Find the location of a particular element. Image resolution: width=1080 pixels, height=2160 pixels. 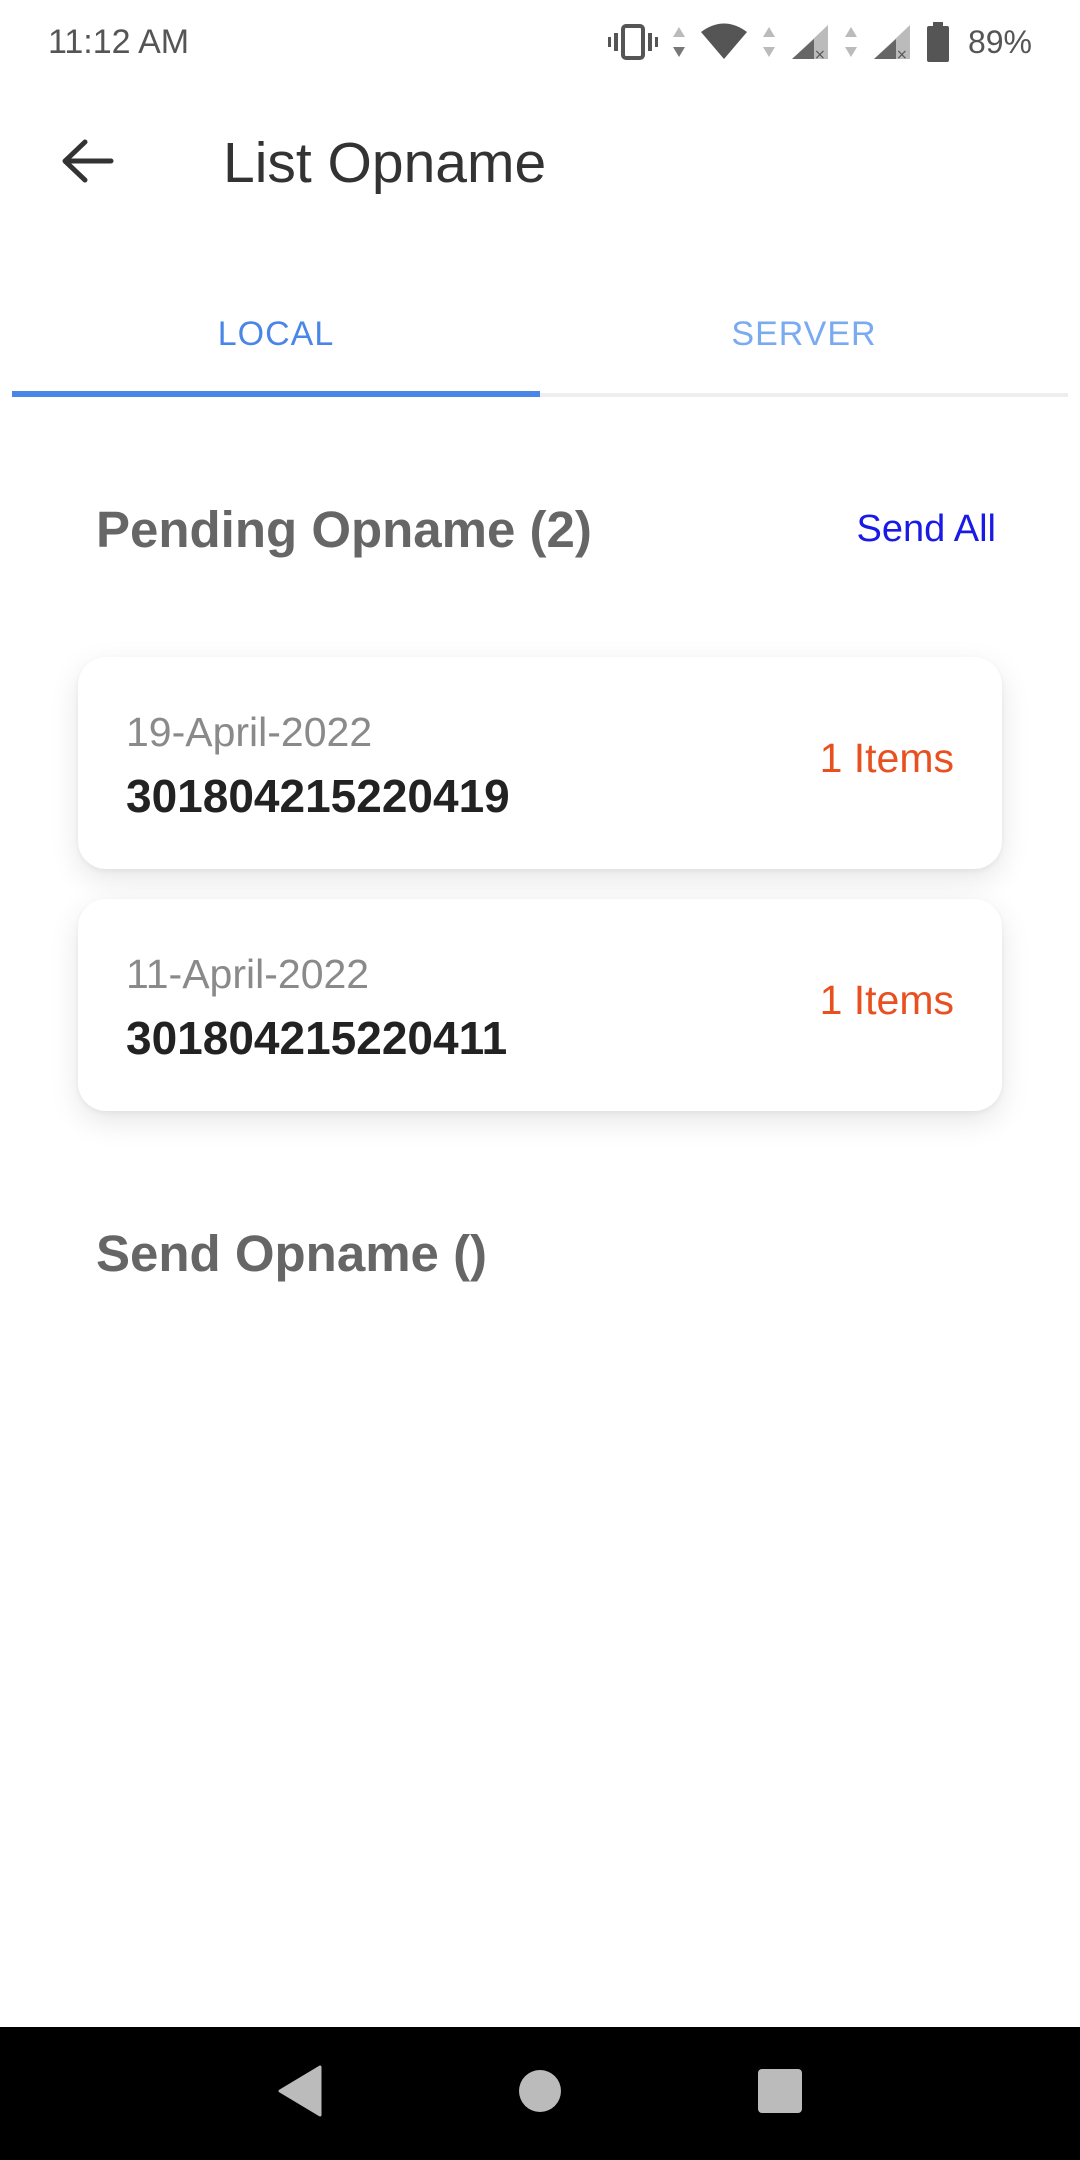

back-triangle-icon is located at coordinates (300, 2093).